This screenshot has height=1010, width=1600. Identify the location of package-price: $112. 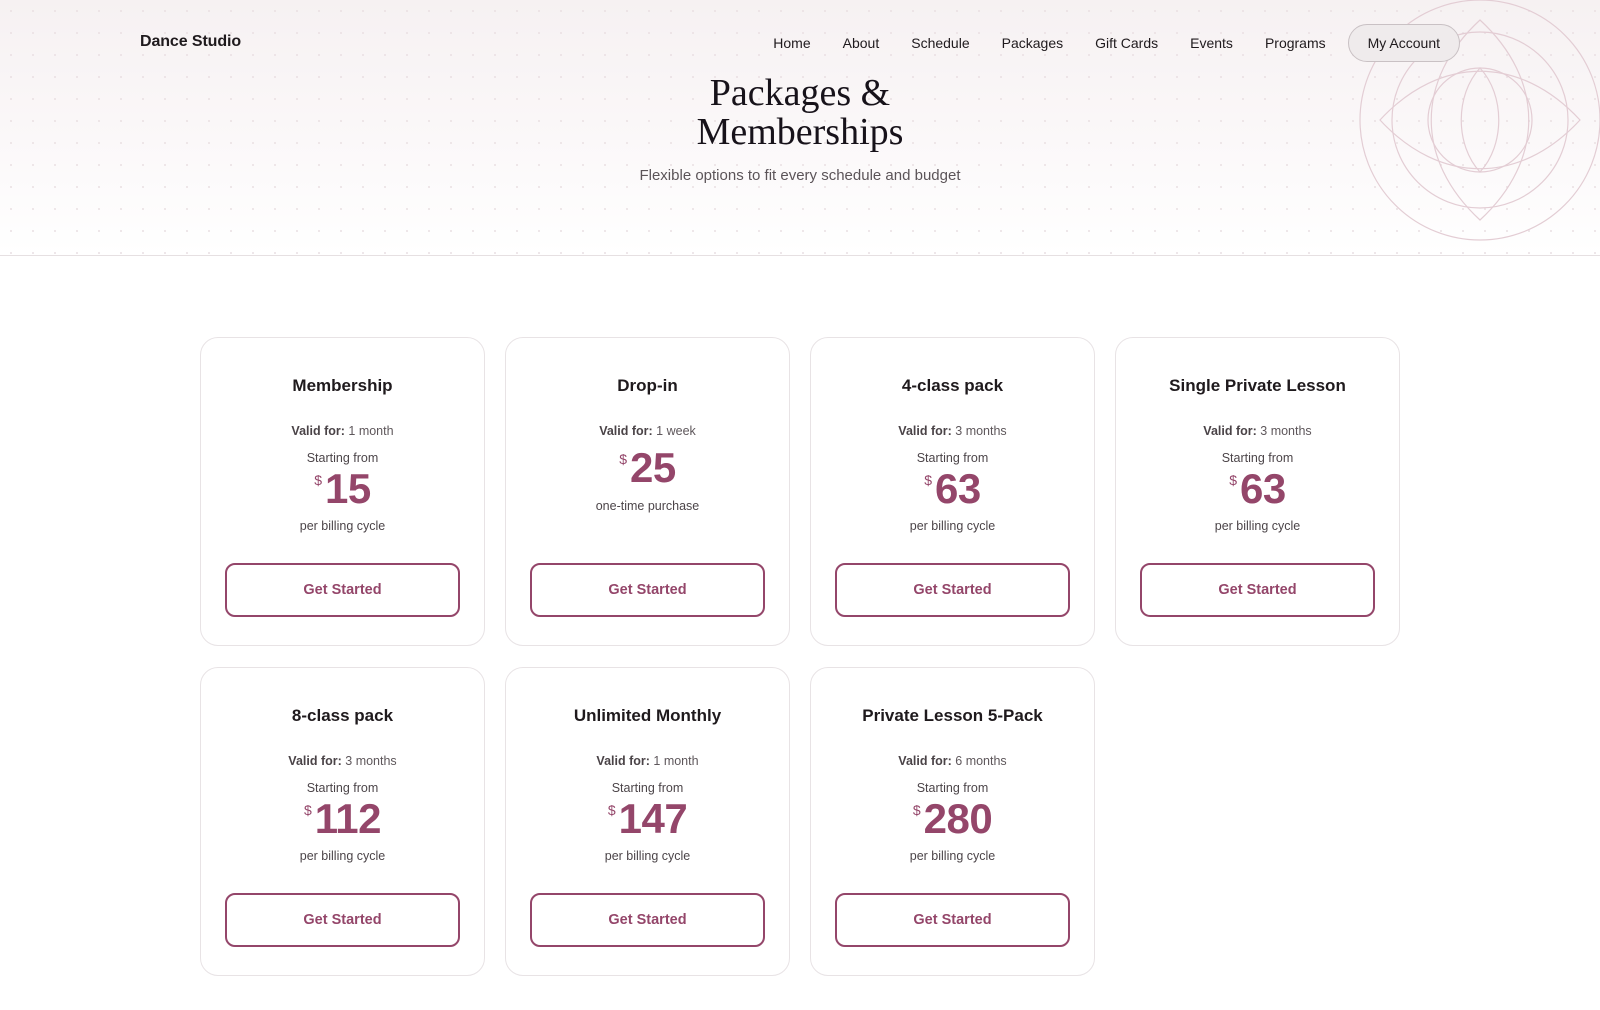
(342, 819).